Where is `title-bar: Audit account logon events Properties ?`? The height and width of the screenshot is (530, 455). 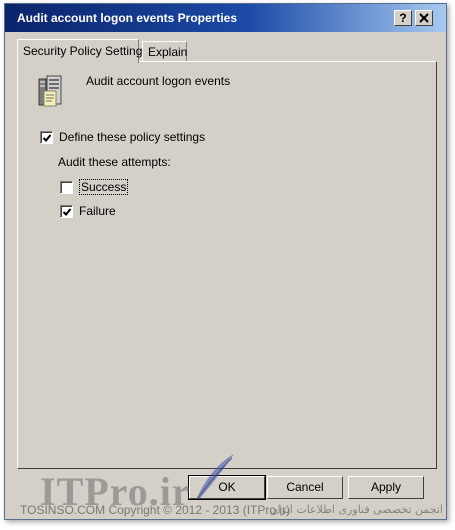 title-bar: Audit account logon events Properties ? is located at coordinates (225, 18).